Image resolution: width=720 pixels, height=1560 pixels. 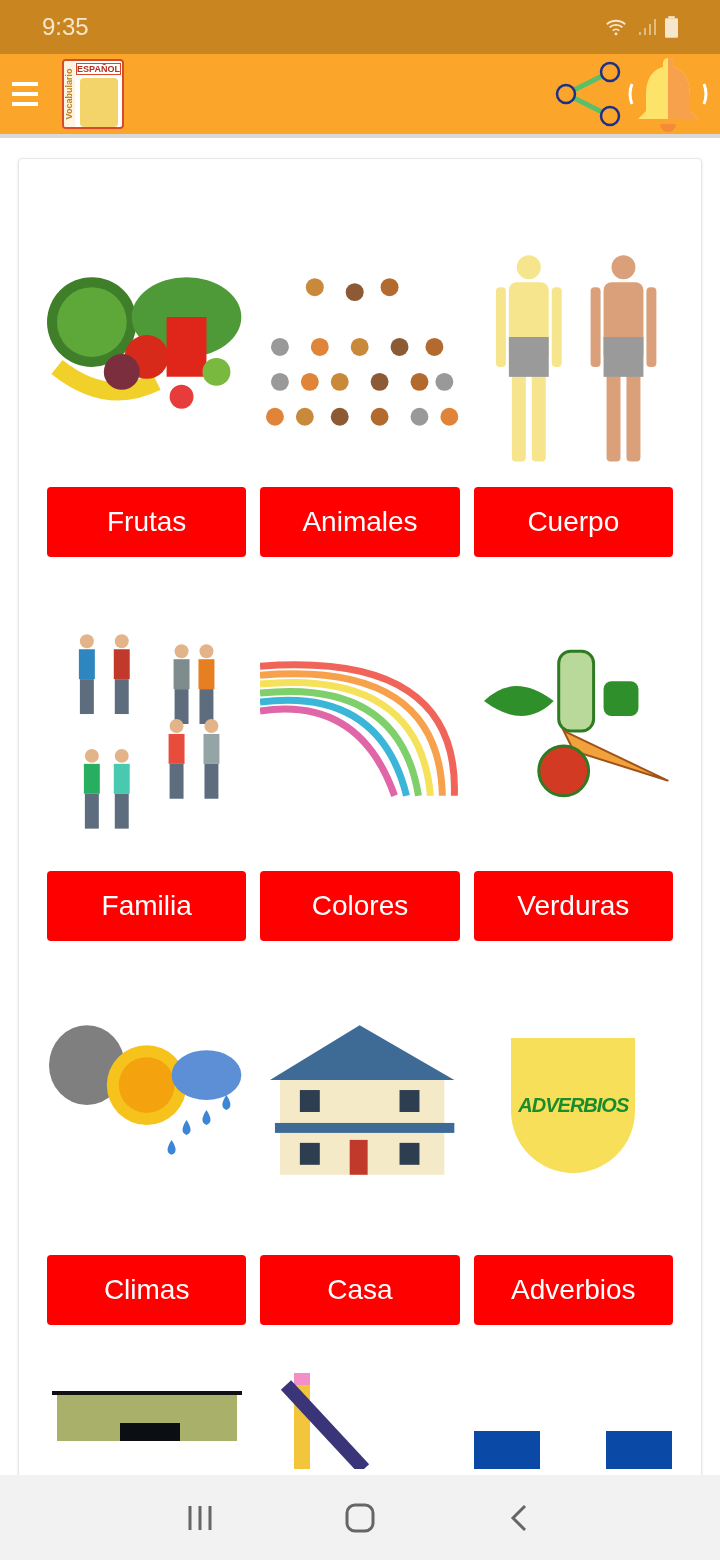 I want to click on logo-top-text: ESPAÑOL, so click(x=98, y=69).